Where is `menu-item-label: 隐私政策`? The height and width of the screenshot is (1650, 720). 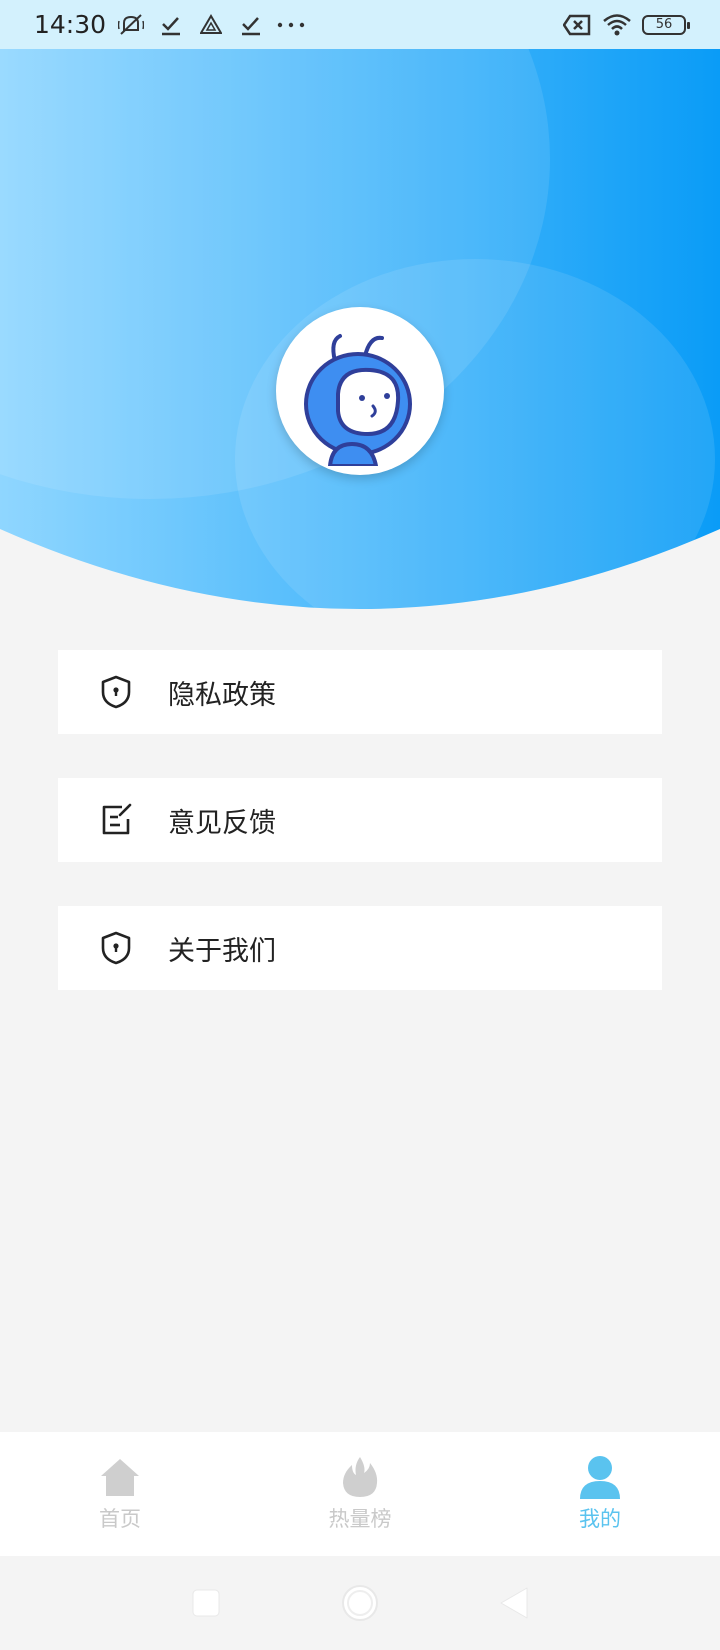 menu-item-label: 隐私政策 is located at coordinates (222, 695).